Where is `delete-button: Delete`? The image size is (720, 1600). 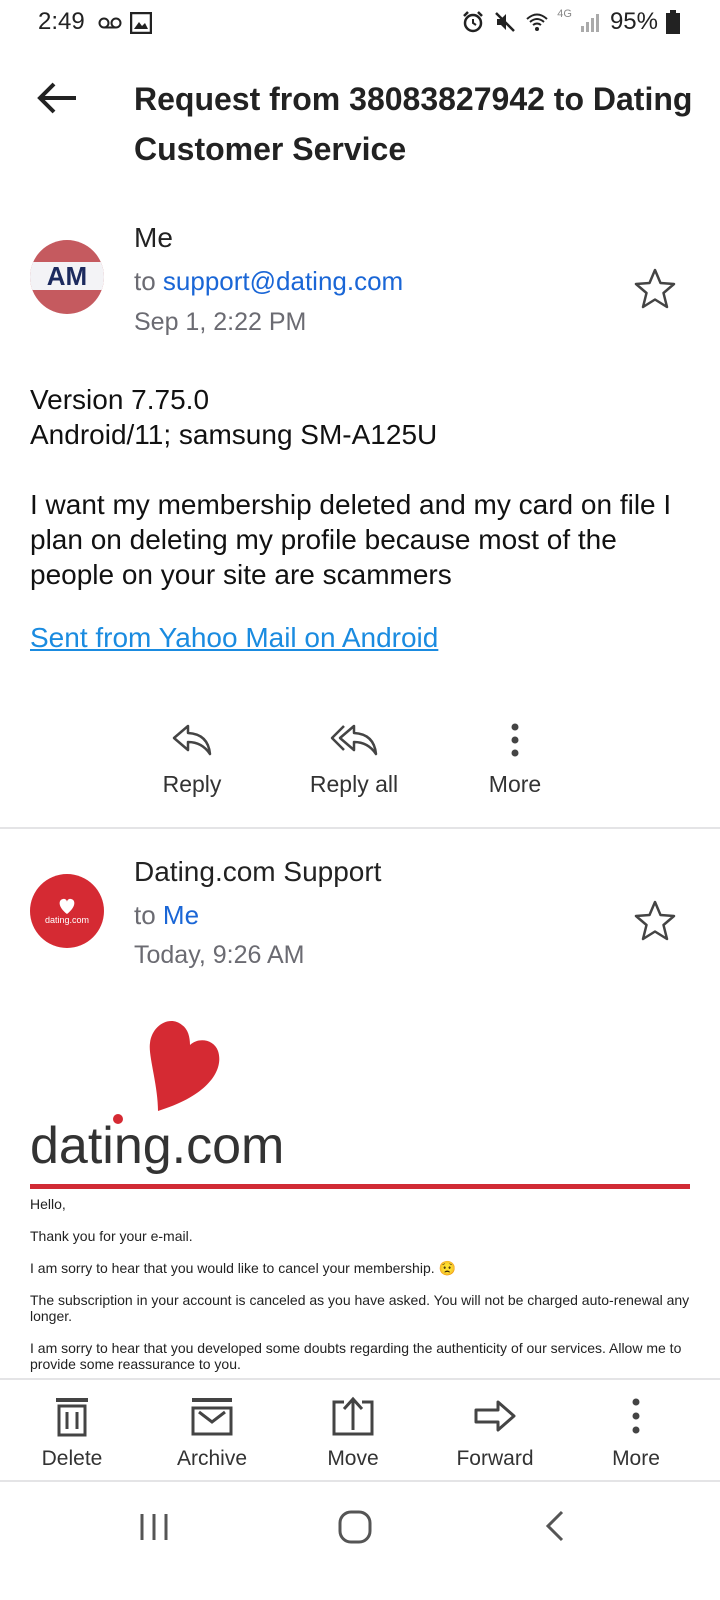
delete-button: Delete is located at coordinates (72, 1432).